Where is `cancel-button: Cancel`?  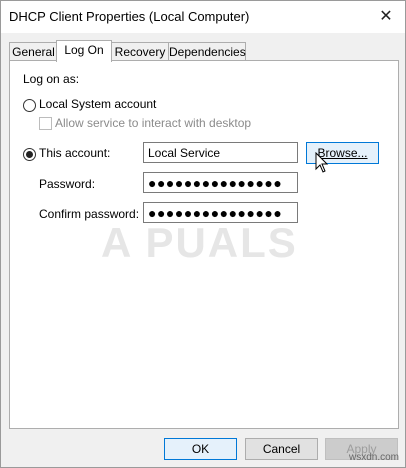
cancel-button: Cancel is located at coordinates (281, 449).